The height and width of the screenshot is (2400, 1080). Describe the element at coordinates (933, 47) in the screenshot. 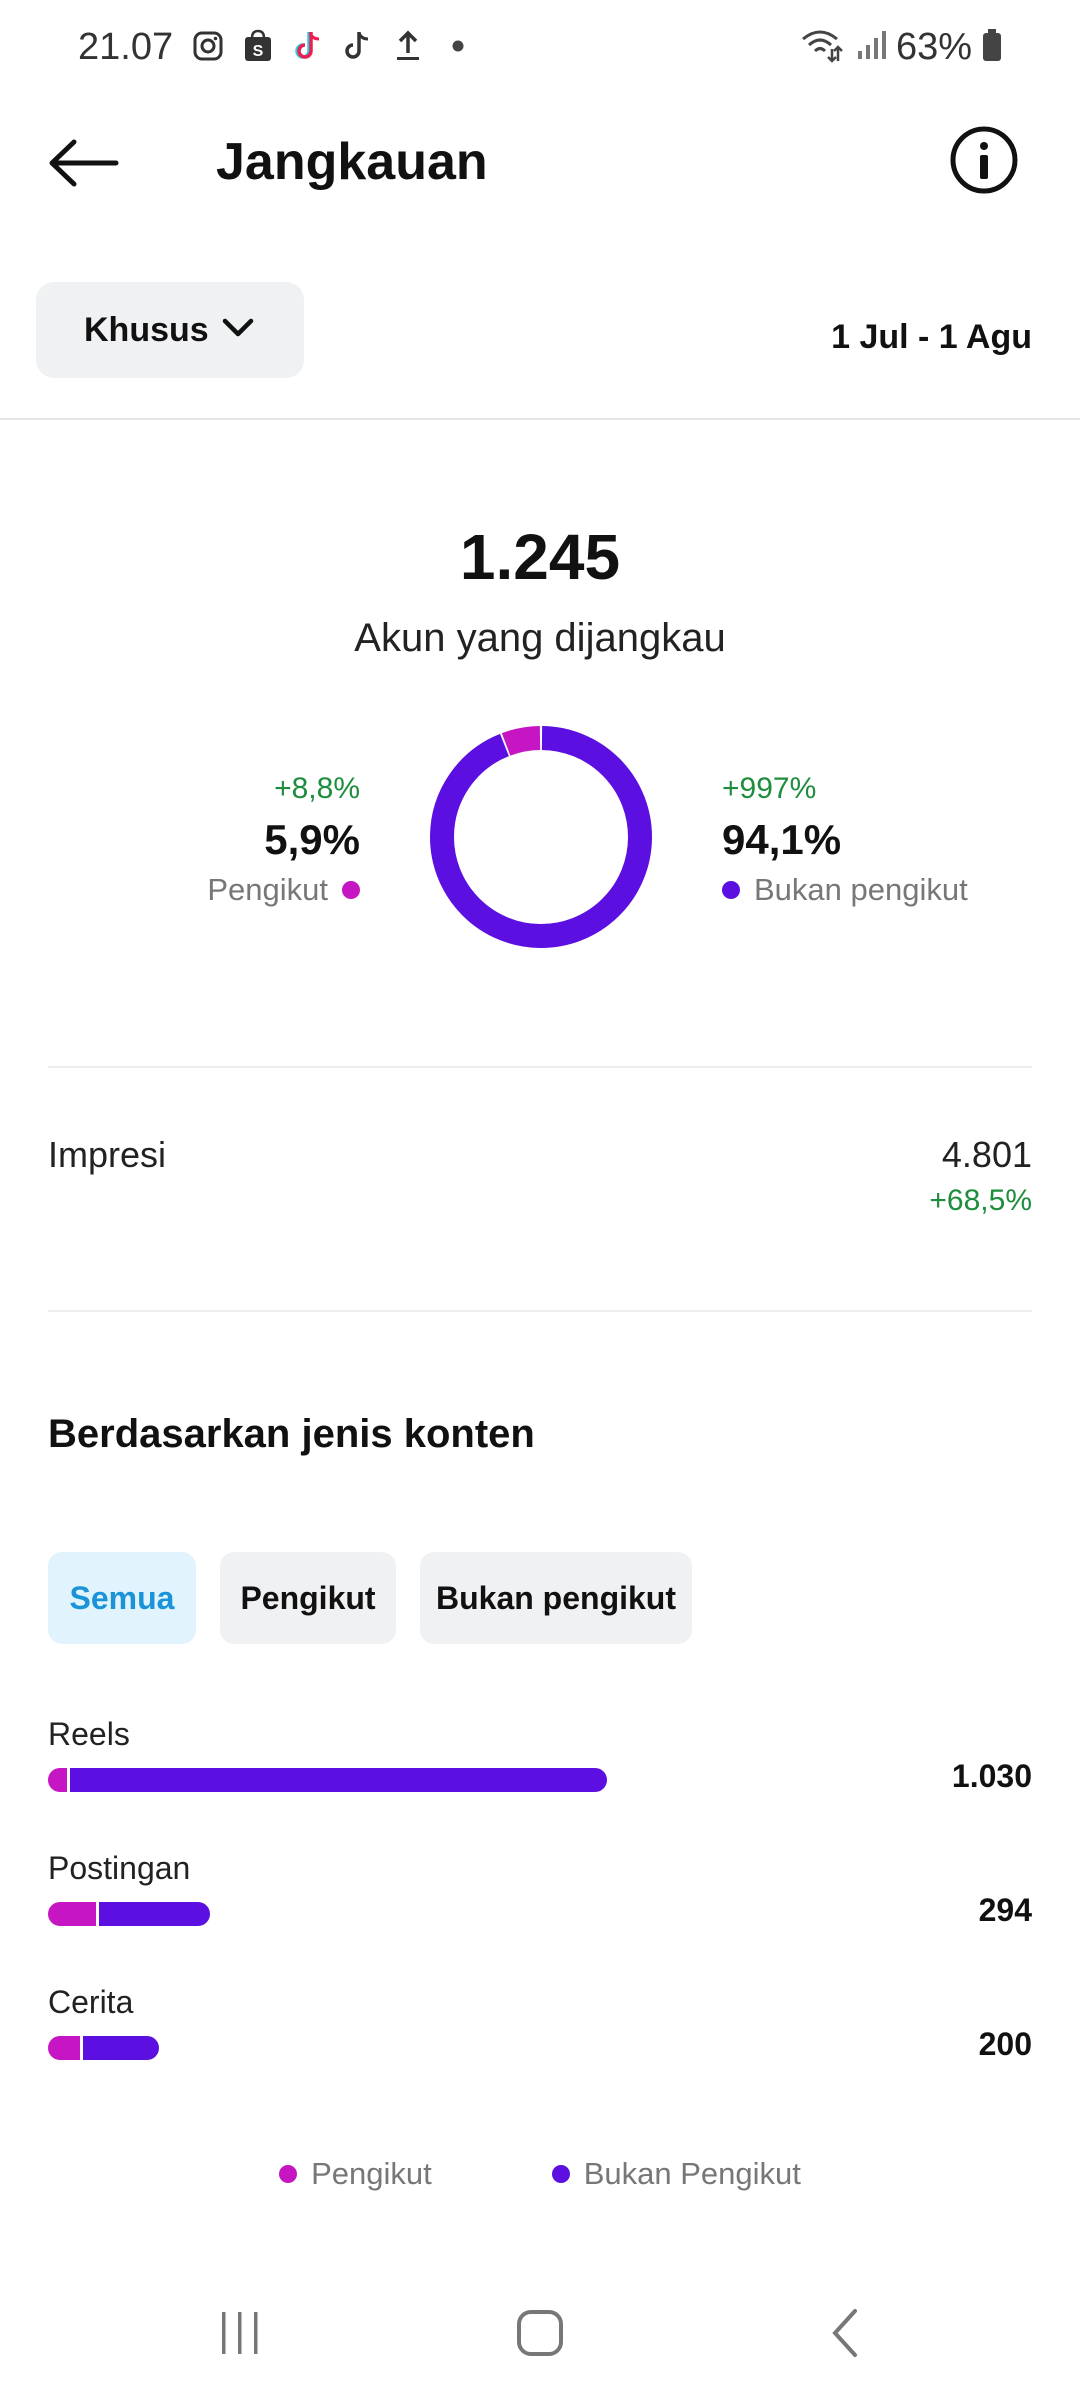

I see `battery-percentage: 63%` at that location.